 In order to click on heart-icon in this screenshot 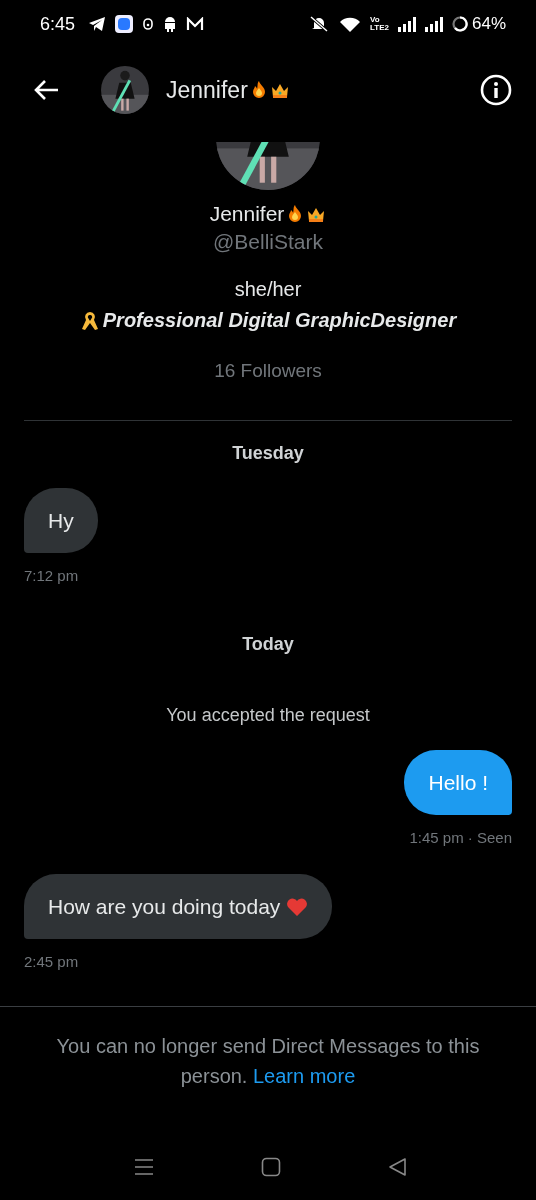, I will do `click(297, 906)`.